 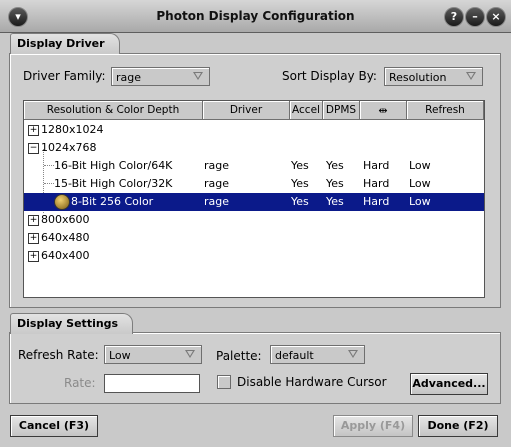 I want to click on column-header-cursor: ⇹, so click(x=383, y=110).